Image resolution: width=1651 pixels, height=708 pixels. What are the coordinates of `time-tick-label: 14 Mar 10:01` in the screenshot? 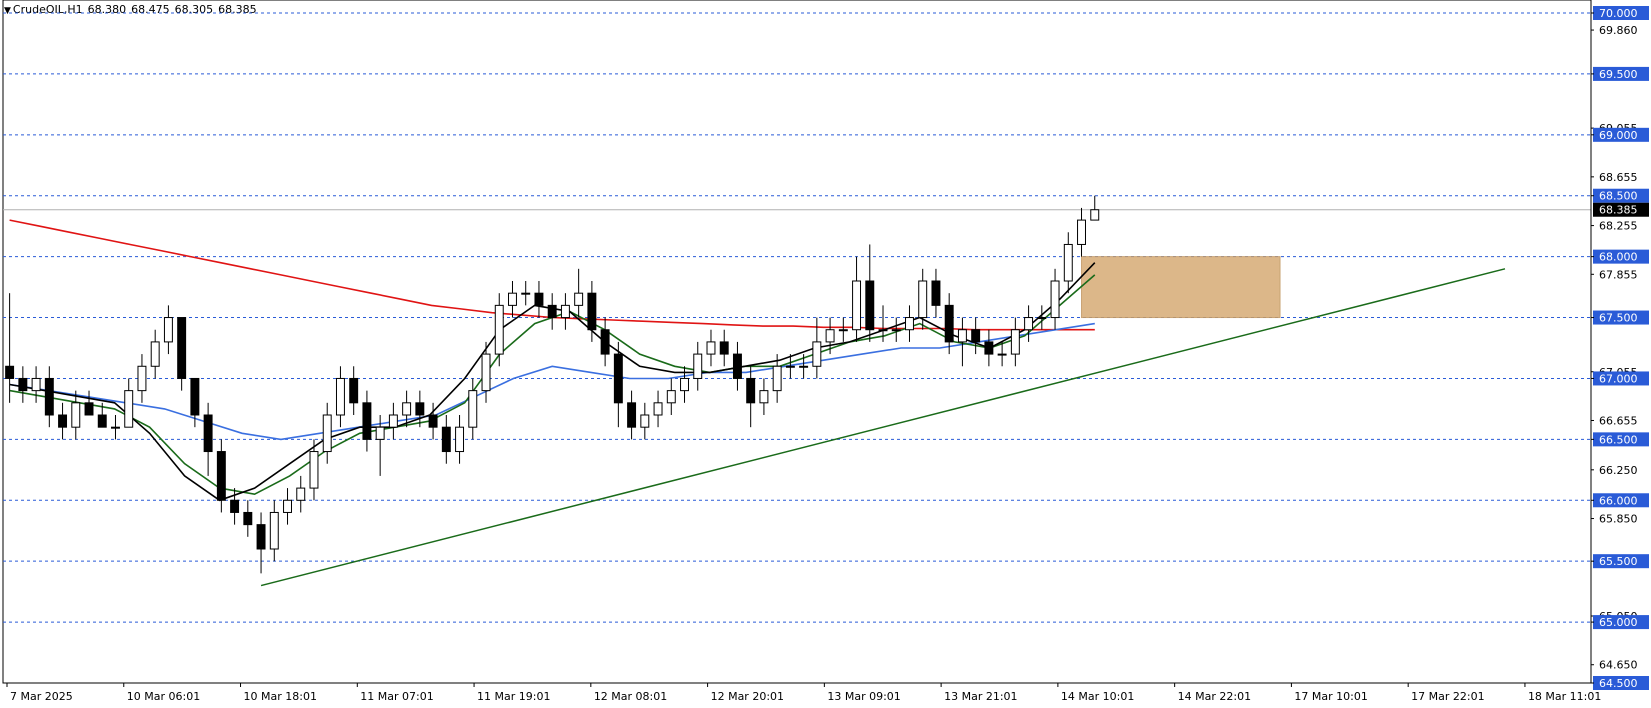 It's located at (1097, 696).